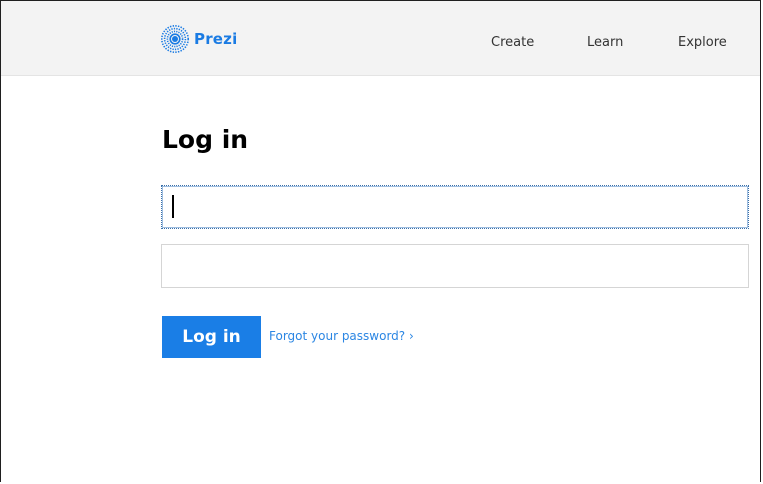 Image resolution: width=763 pixels, height=484 pixels. Describe the element at coordinates (216, 39) in the screenshot. I see `logo-text: Prezi` at that location.